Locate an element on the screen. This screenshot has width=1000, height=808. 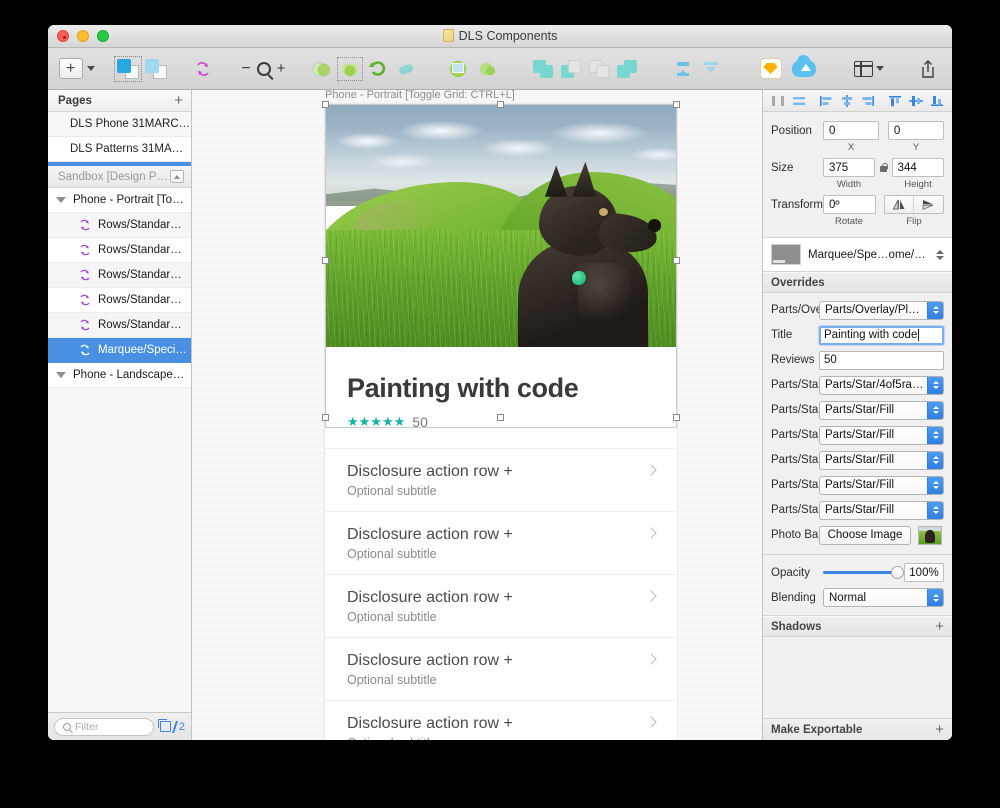
insert-button: + is located at coordinates (76, 69).